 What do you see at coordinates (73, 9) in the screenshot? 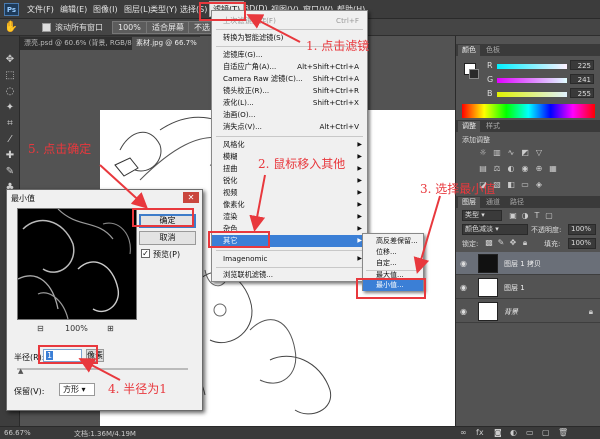
I see `menu-edit: 编辑(E)` at bounding box center [73, 9].